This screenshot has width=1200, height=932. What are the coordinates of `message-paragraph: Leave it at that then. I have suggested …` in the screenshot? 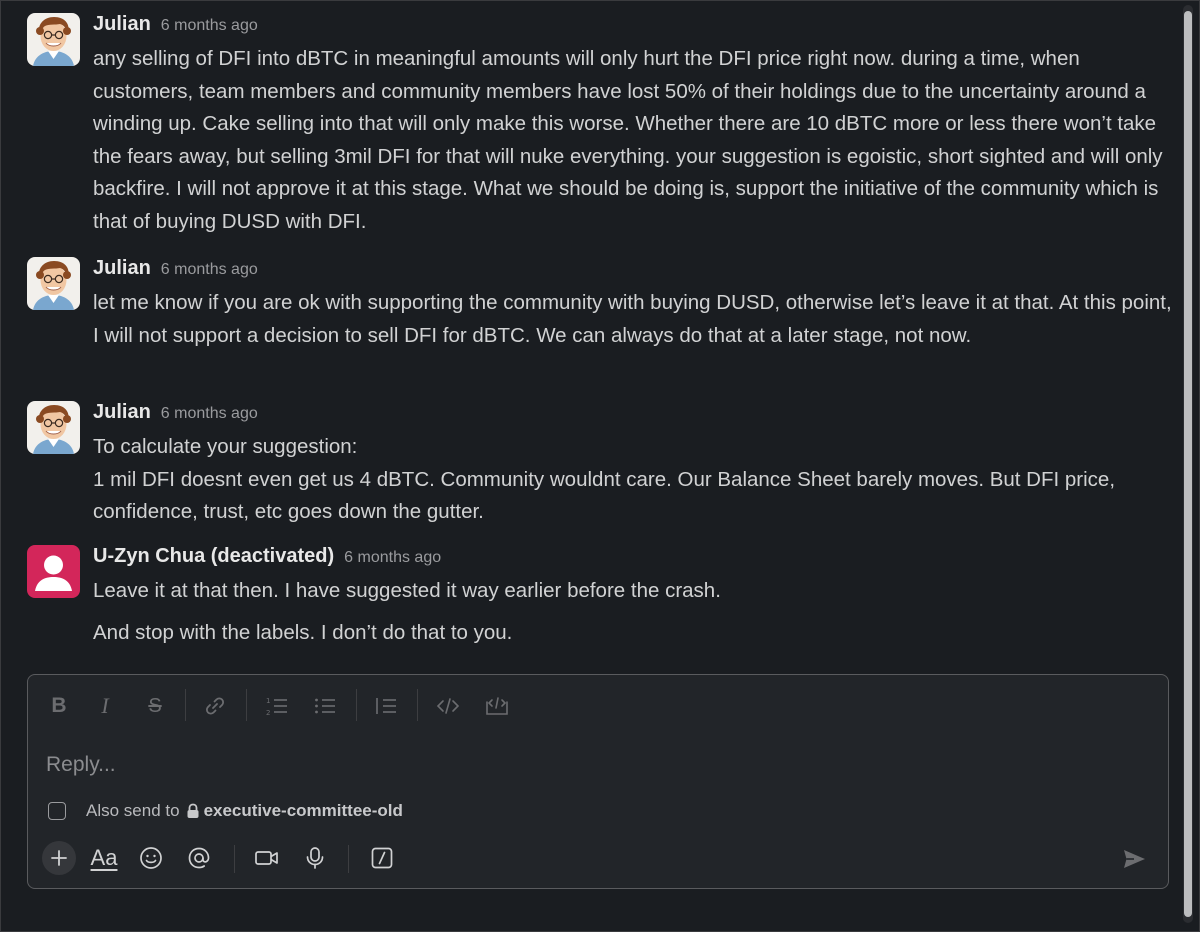 It's located at (407, 590).